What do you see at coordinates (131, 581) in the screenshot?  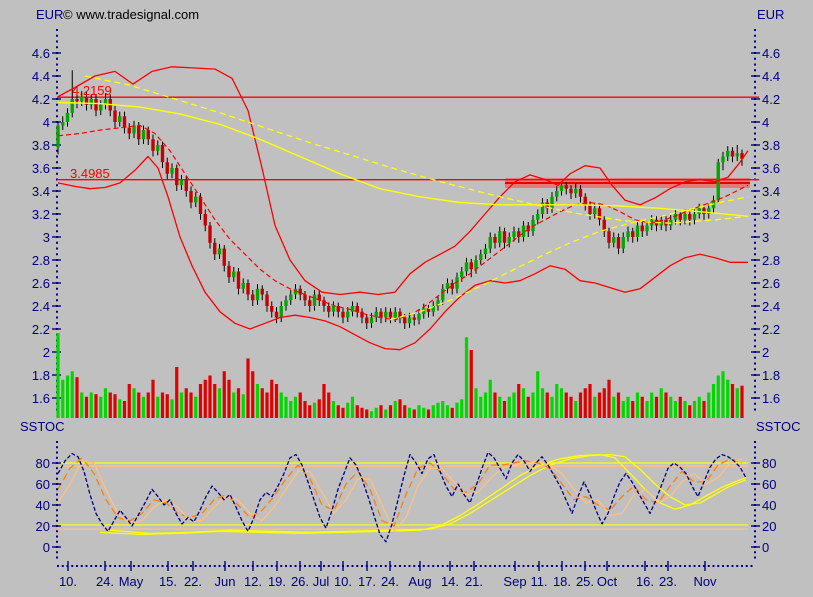 I see `date-tick-label: May` at bounding box center [131, 581].